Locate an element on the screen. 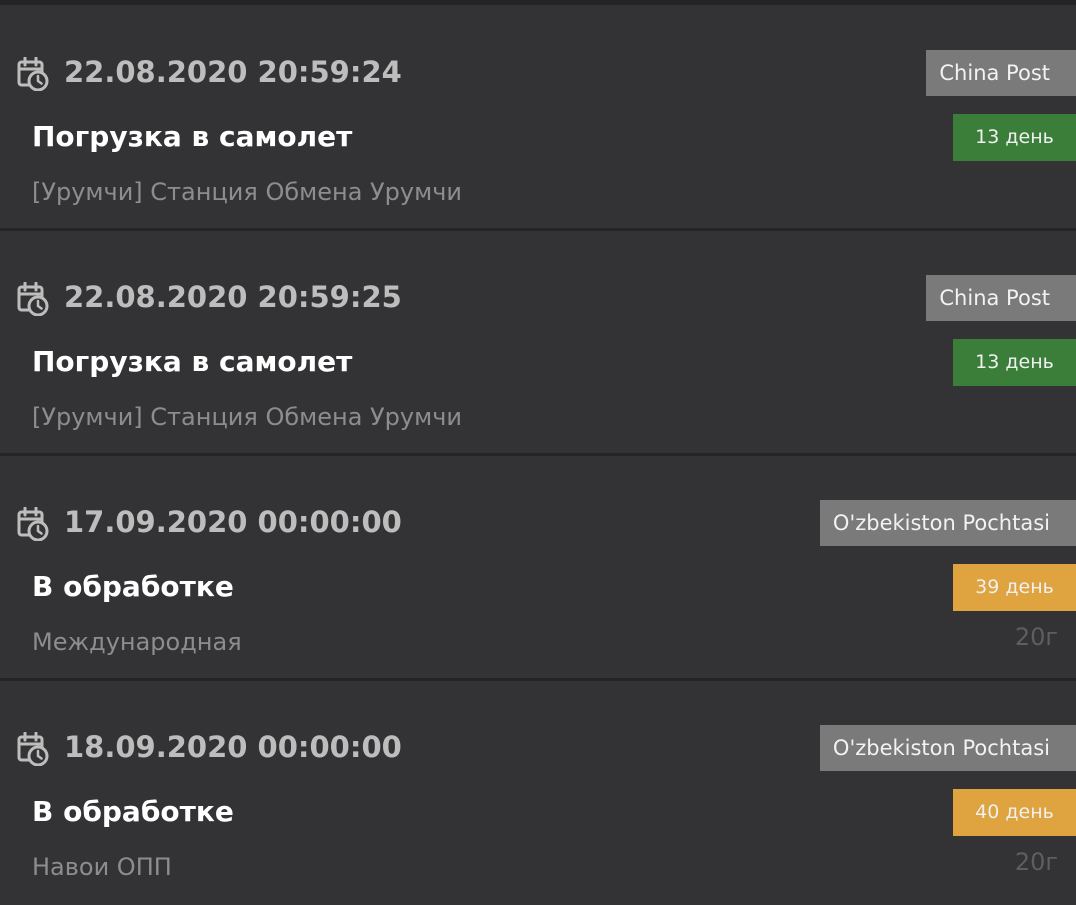  event-datetime: 17.09.2020 00:00:00 is located at coordinates (233, 522).